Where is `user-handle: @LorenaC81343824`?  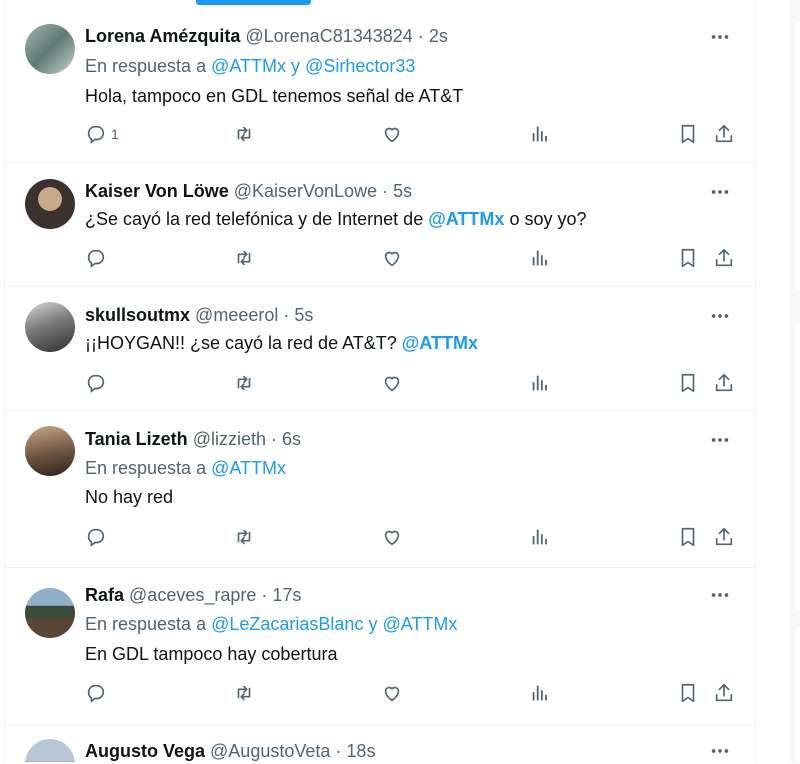 user-handle: @LorenaC81343824 is located at coordinates (328, 36).